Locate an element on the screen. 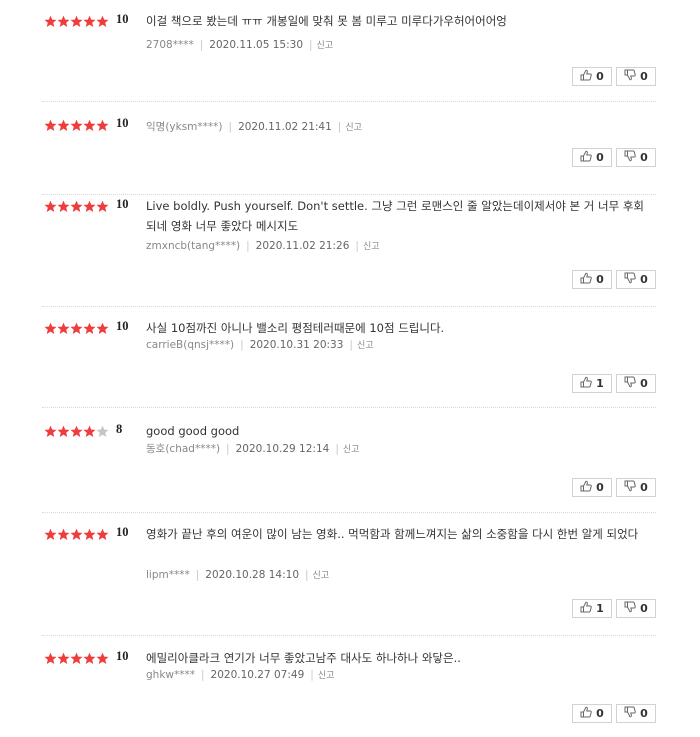 Image resolution: width=700 pixels, height=737 pixels. review-text: 사실 10점까진 아니나 밸소리 평점테러때문에 10점 드립니다. is located at coordinates (295, 328).